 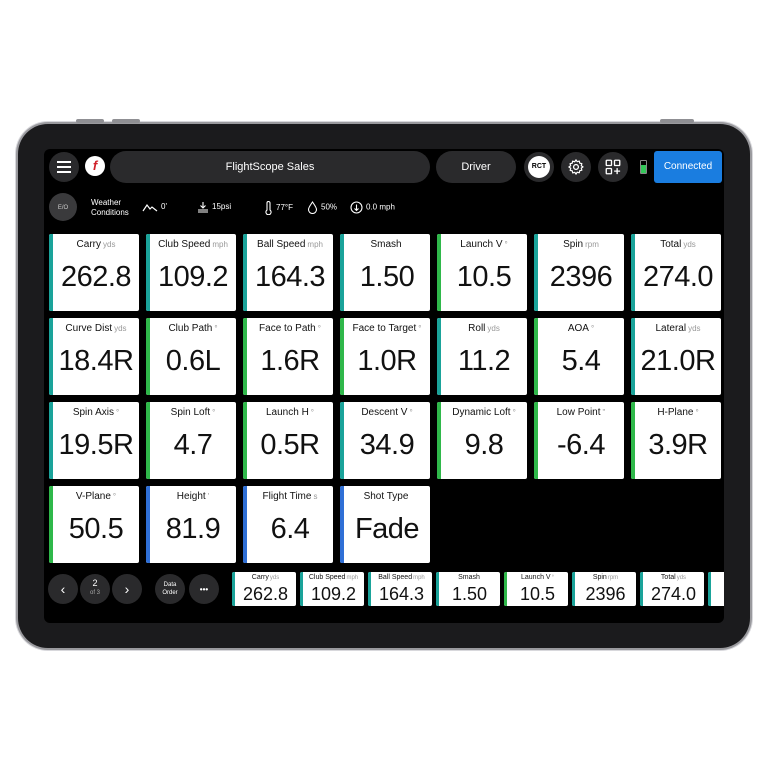 I want to click on metric-tile-v-plane: V-Plane ° 50.5, so click(x=94, y=524).